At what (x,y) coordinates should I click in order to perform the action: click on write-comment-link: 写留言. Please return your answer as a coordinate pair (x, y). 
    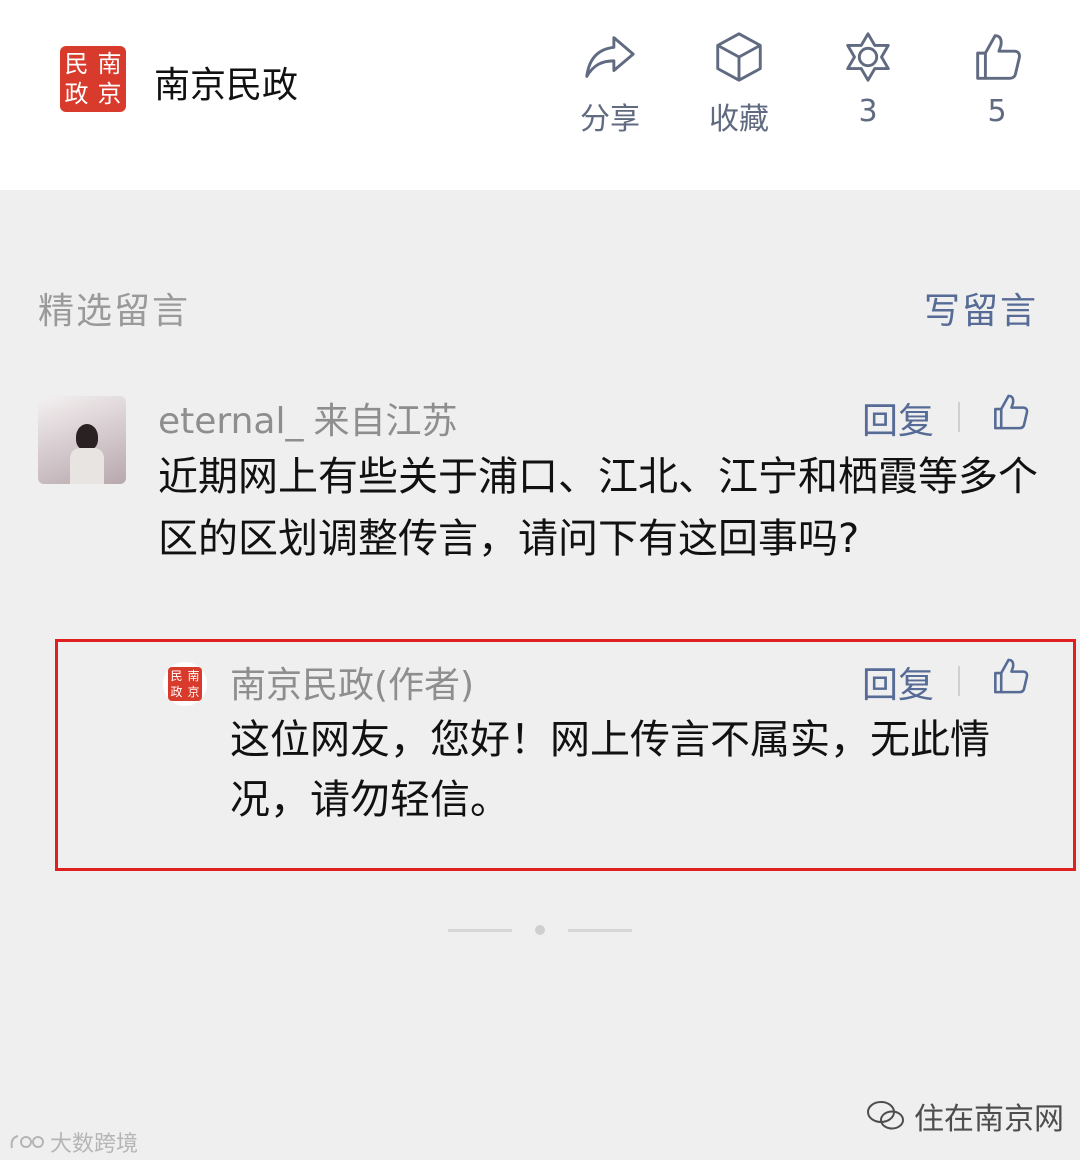
    Looking at the image, I should click on (981, 308).